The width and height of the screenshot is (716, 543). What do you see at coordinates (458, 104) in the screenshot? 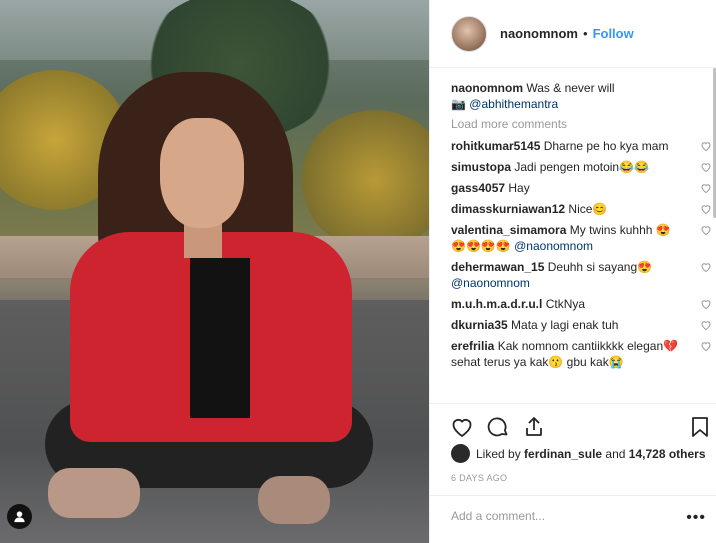
I see `camera-emoji: 📷` at bounding box center [458, 104].